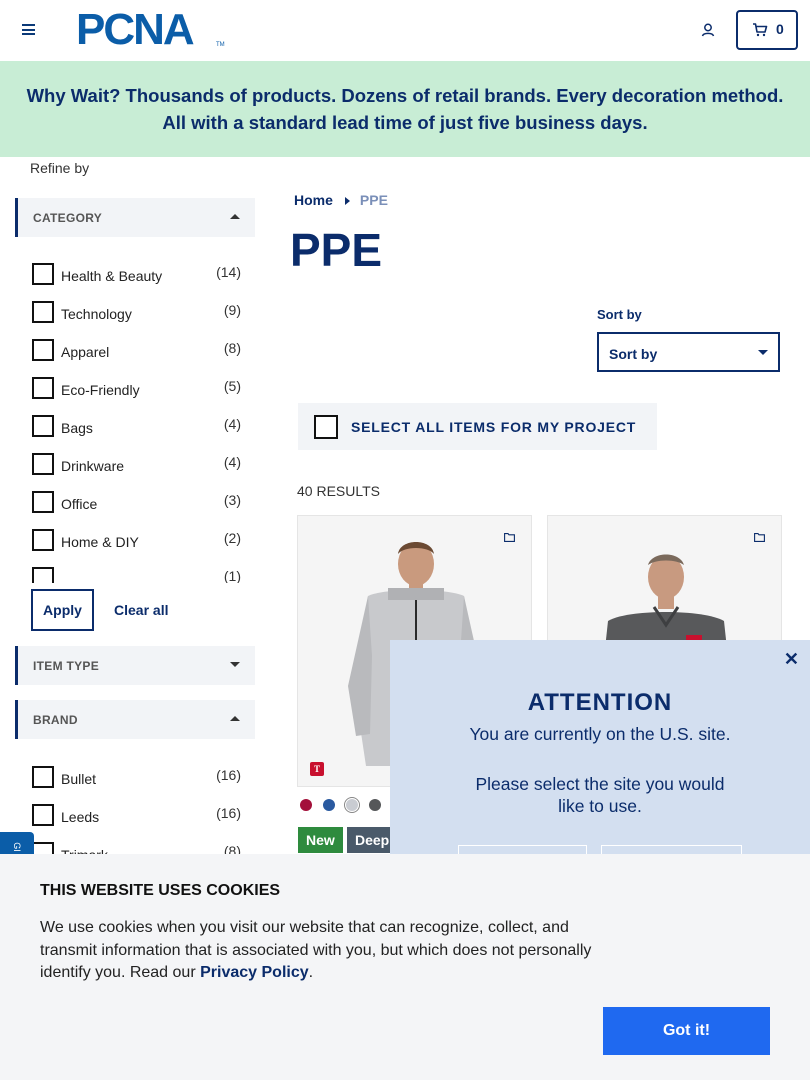 The image size is (810, 1080). I want to click on option-count: (9), so click(232, 310).